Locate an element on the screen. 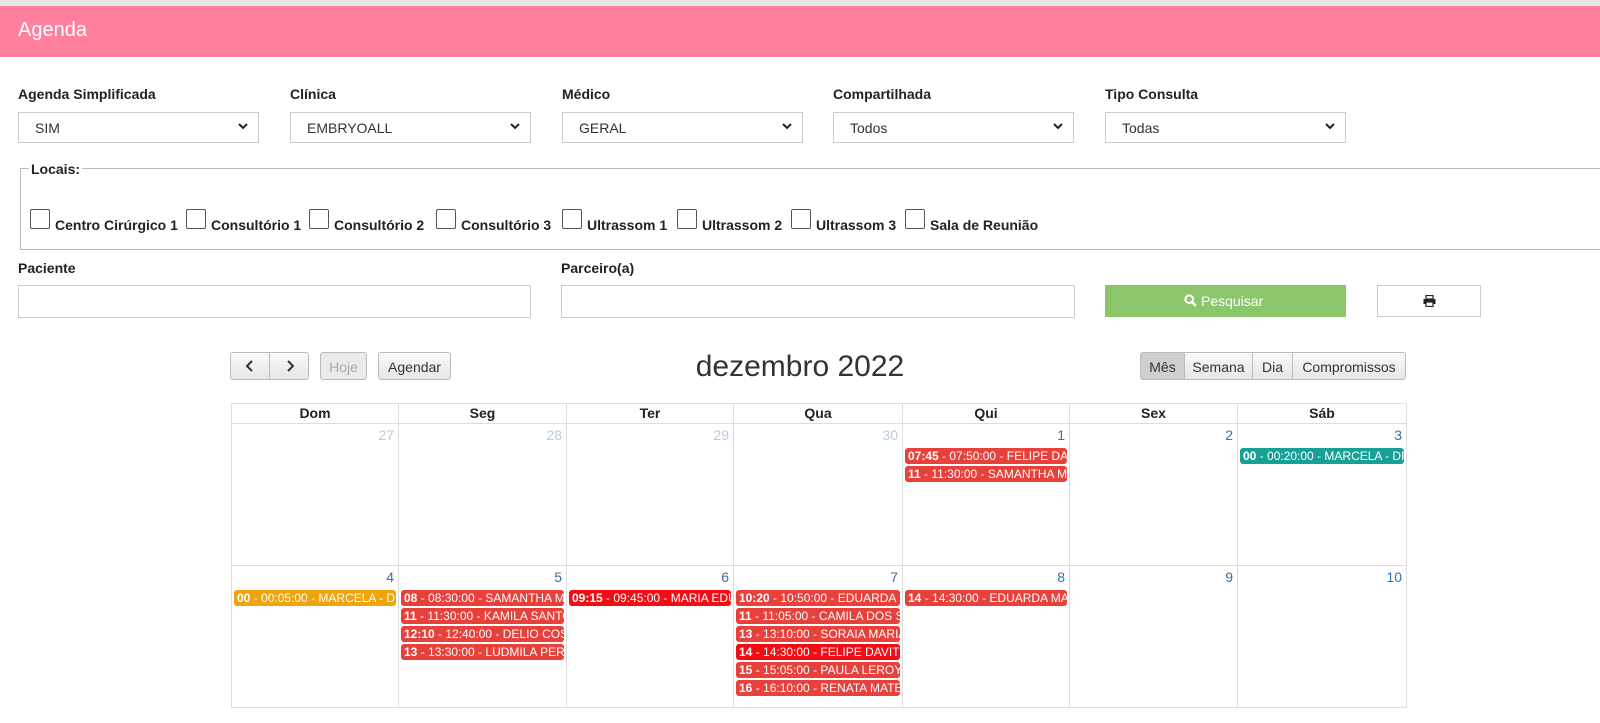 This screenshot has width=1600, height=723. weekday-header: Ter is located at coordinates (650, 413).